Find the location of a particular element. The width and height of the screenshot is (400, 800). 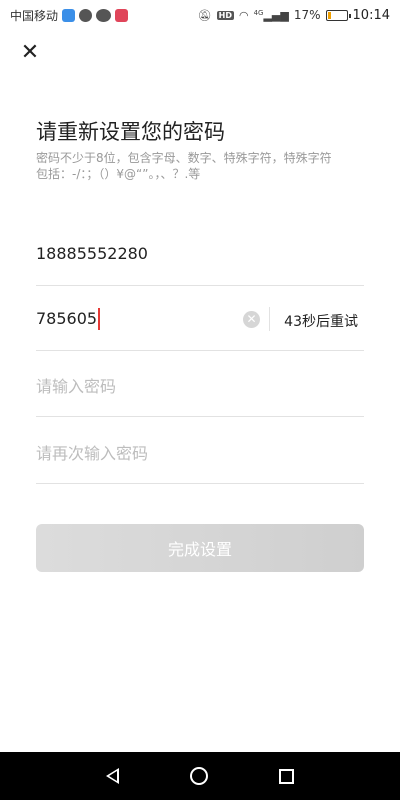

recent-apps-icon is located at coordinates (287, 776).